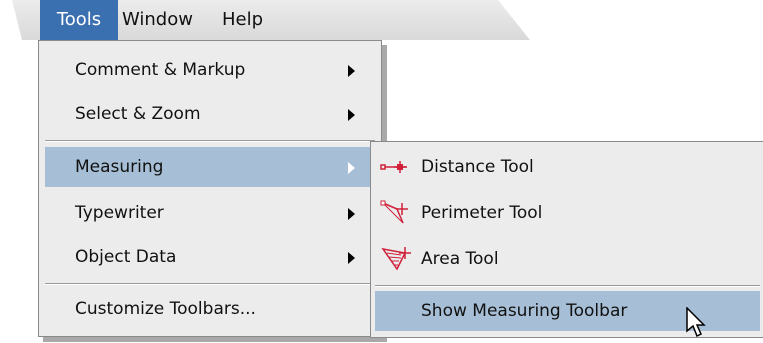  I want to click on distance-tool-icon, so click(393, 167).